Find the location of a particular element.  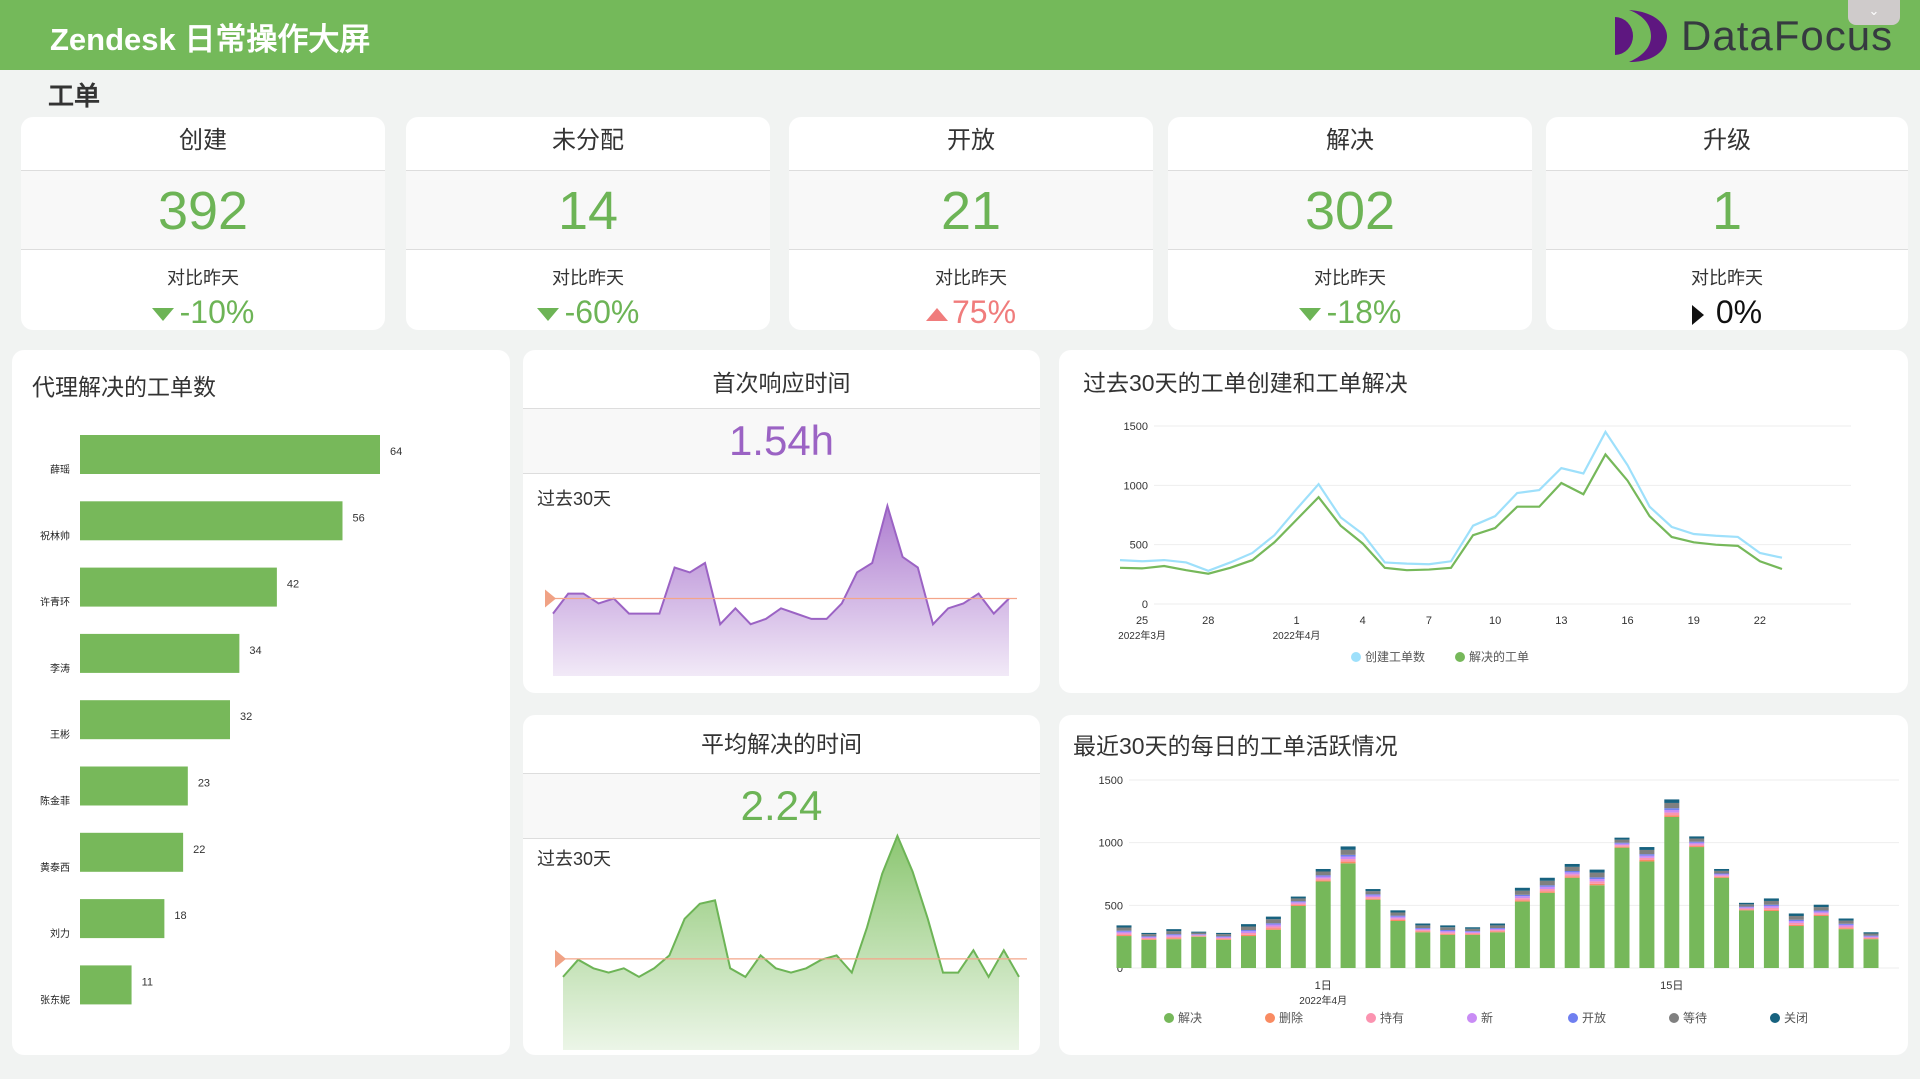

y-tick-label: 1500 is located at coordinates (1136, 427).